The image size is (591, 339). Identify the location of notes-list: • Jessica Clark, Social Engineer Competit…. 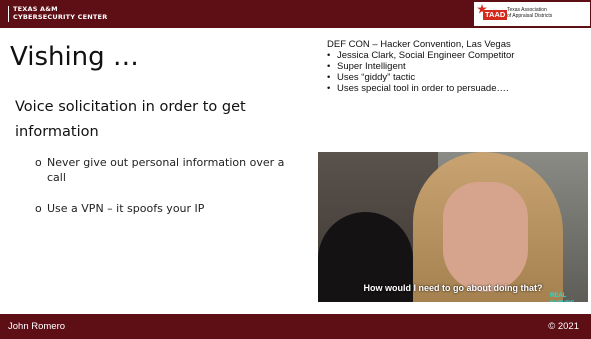
(458, 72).